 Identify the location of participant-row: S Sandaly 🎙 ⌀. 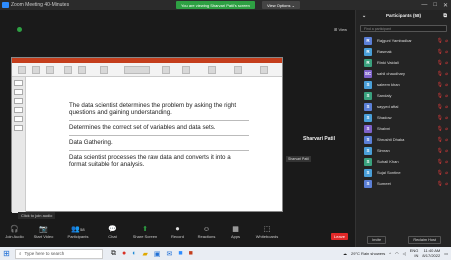
(403, 95).